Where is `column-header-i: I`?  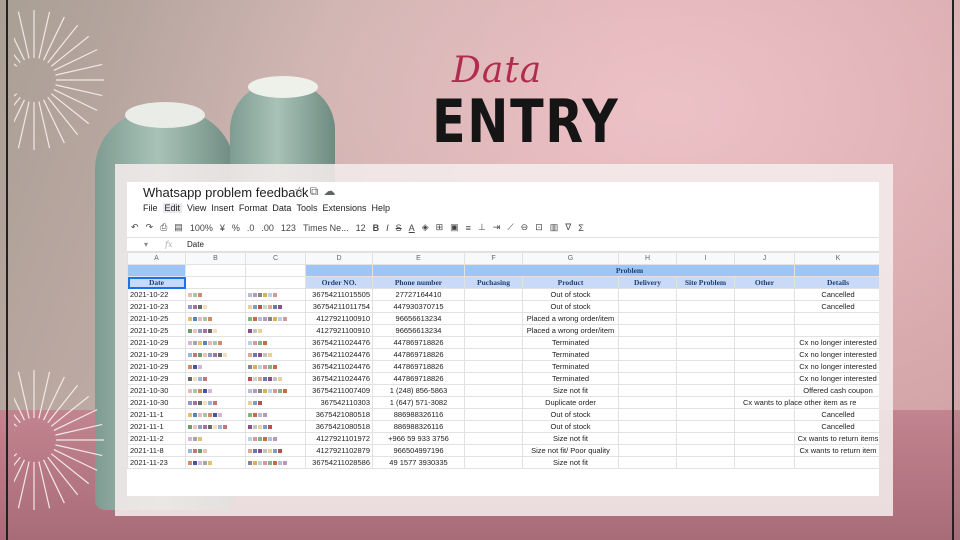
column-header-i: I is located at coordinates (705, 258).